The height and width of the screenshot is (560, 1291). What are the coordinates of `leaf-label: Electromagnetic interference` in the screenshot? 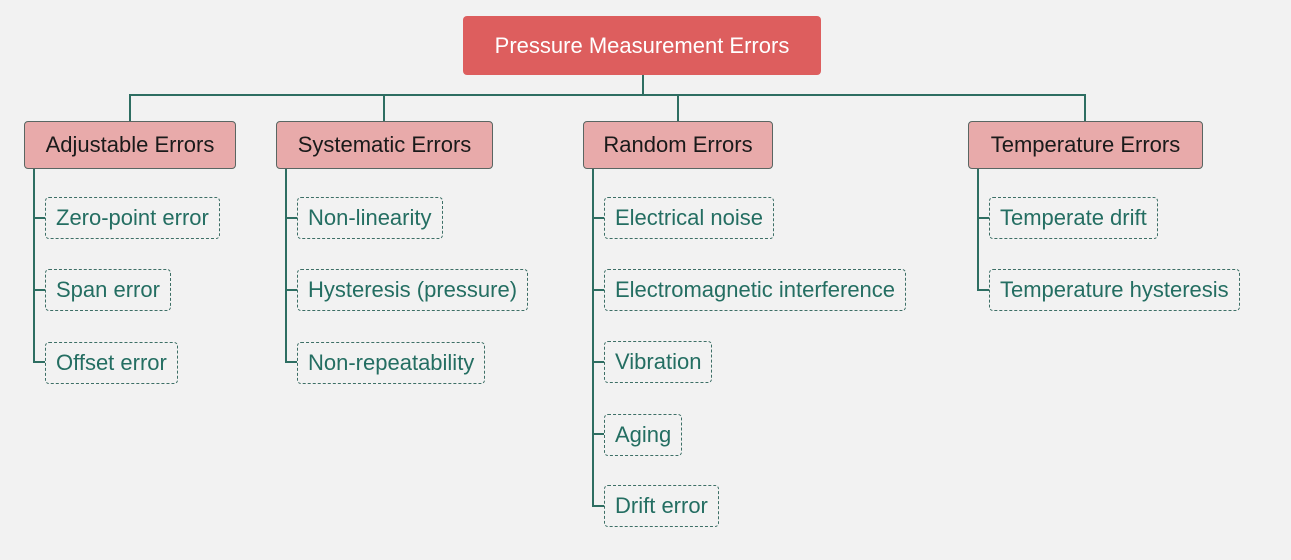 It's located at (755, 289).